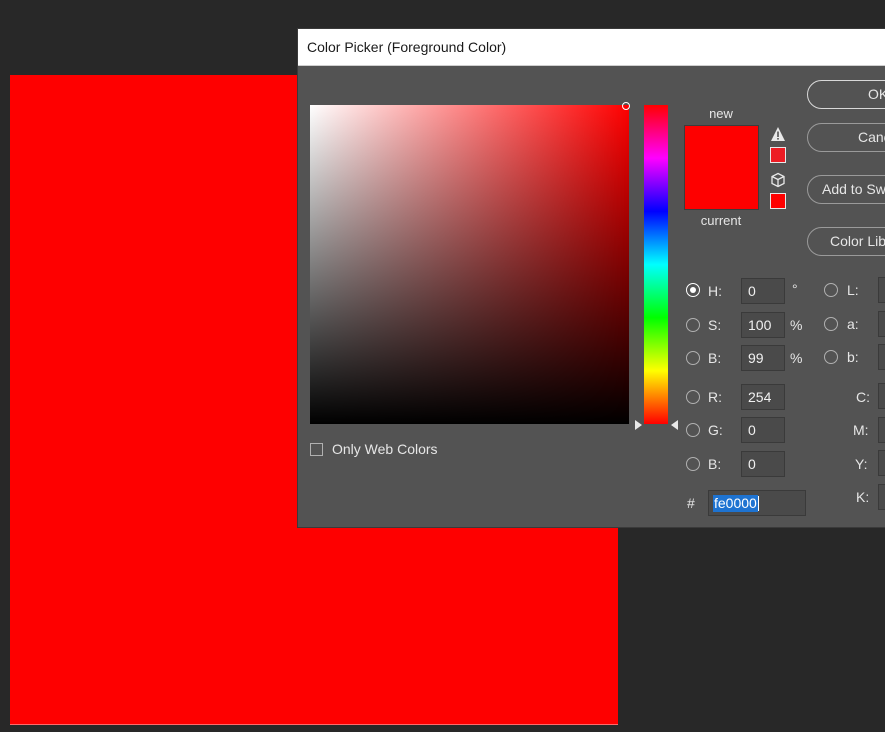 Image resolution: width=885 pixels, height=732 pixels. What do you see at coordinates (316, 449) in the screenshot?
I see `only-web-colors-checkbox` at bounding box center [316, 449].